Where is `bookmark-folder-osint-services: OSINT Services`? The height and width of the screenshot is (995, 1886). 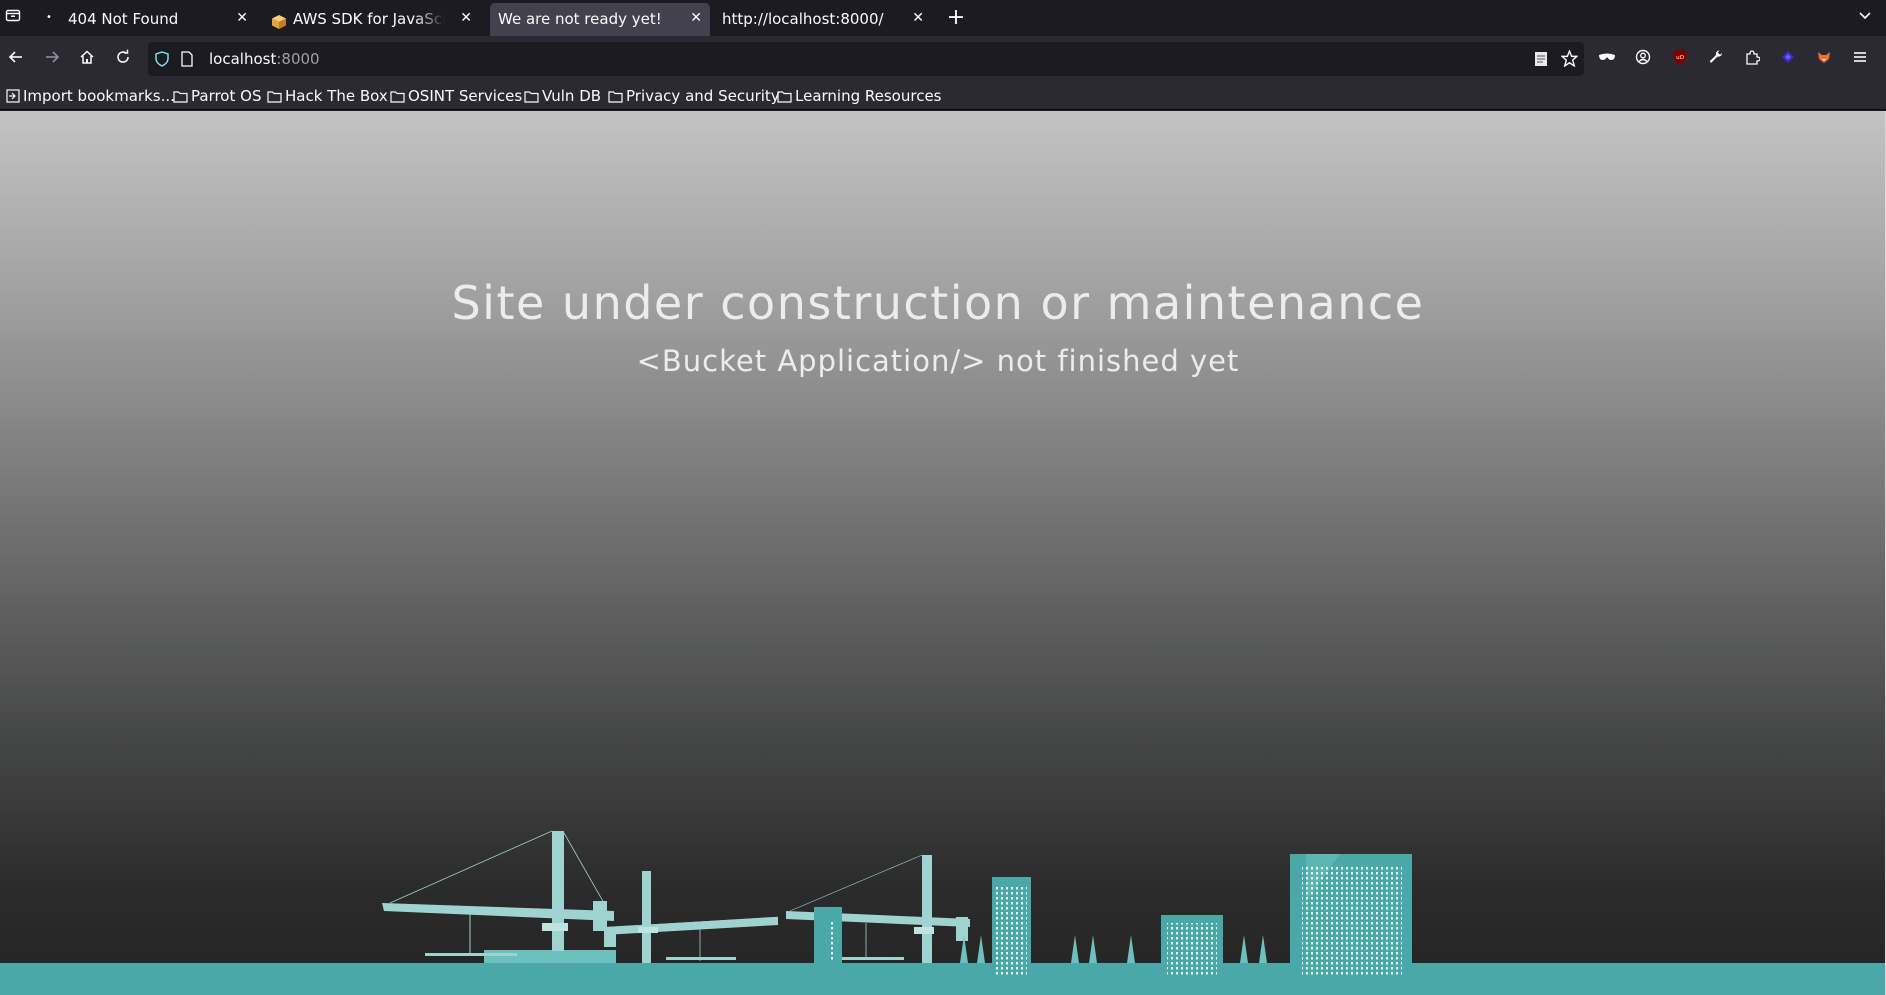 bookmark-folder-osint-services: OSINT Services is located at coordinates (456, 96).